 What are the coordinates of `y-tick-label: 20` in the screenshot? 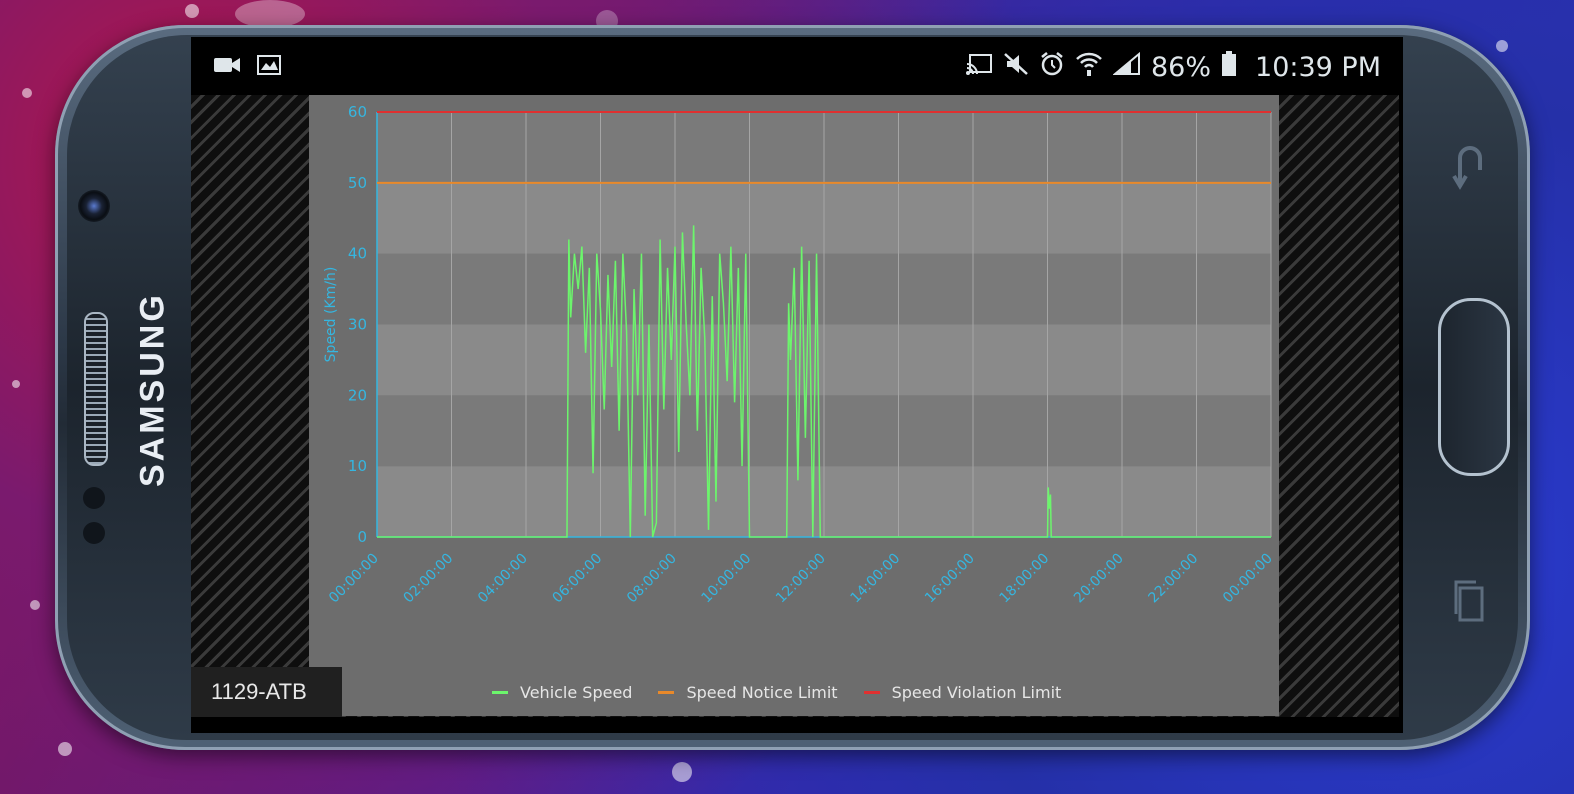 It's located at (357, 395).